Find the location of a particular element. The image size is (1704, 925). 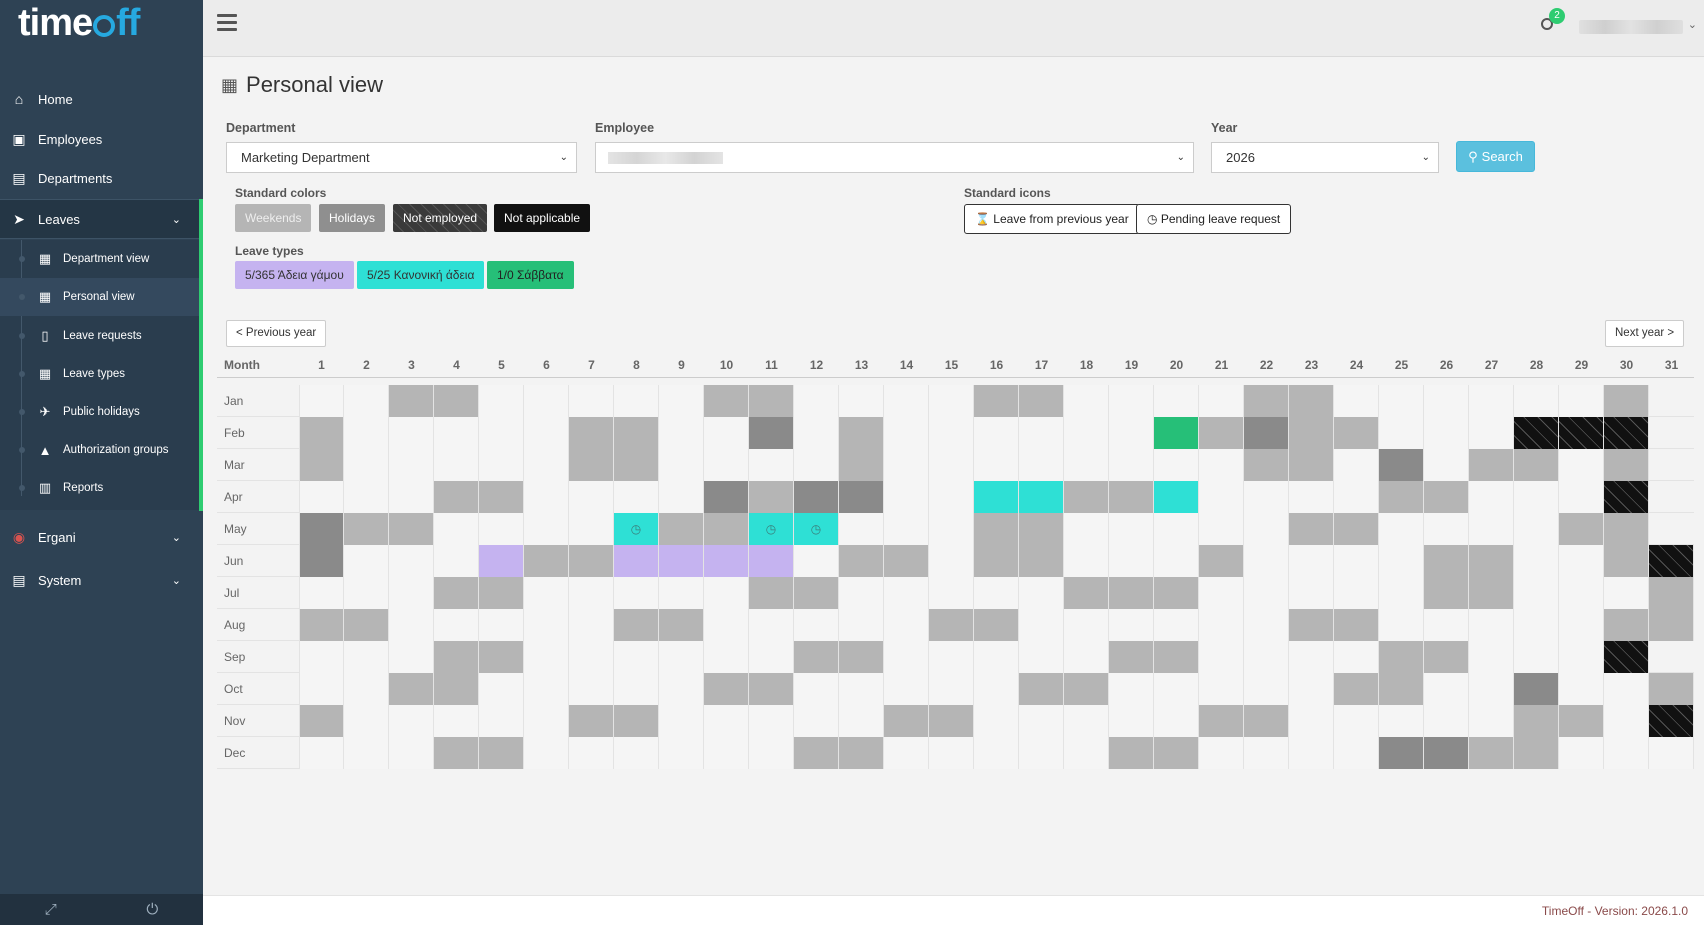

next-year-button: Next year > is located at coordinates (1645, 333).